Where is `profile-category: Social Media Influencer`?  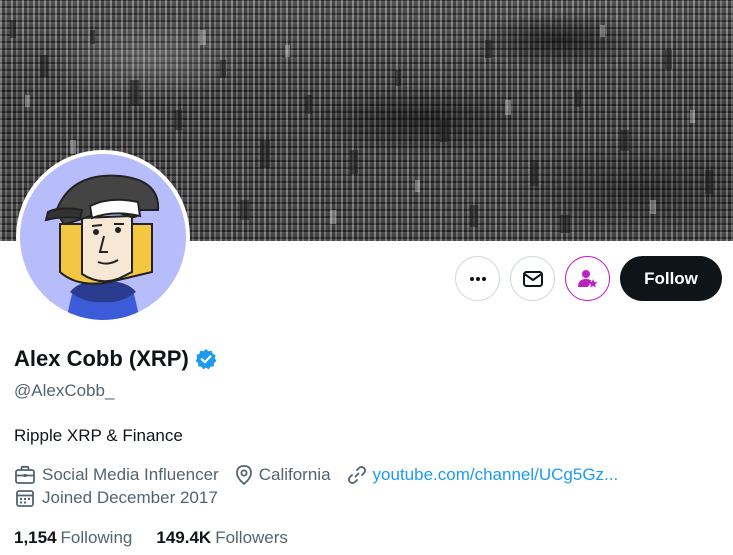 profile-category: Social Media Influencer is located at coordinates (116, 475).